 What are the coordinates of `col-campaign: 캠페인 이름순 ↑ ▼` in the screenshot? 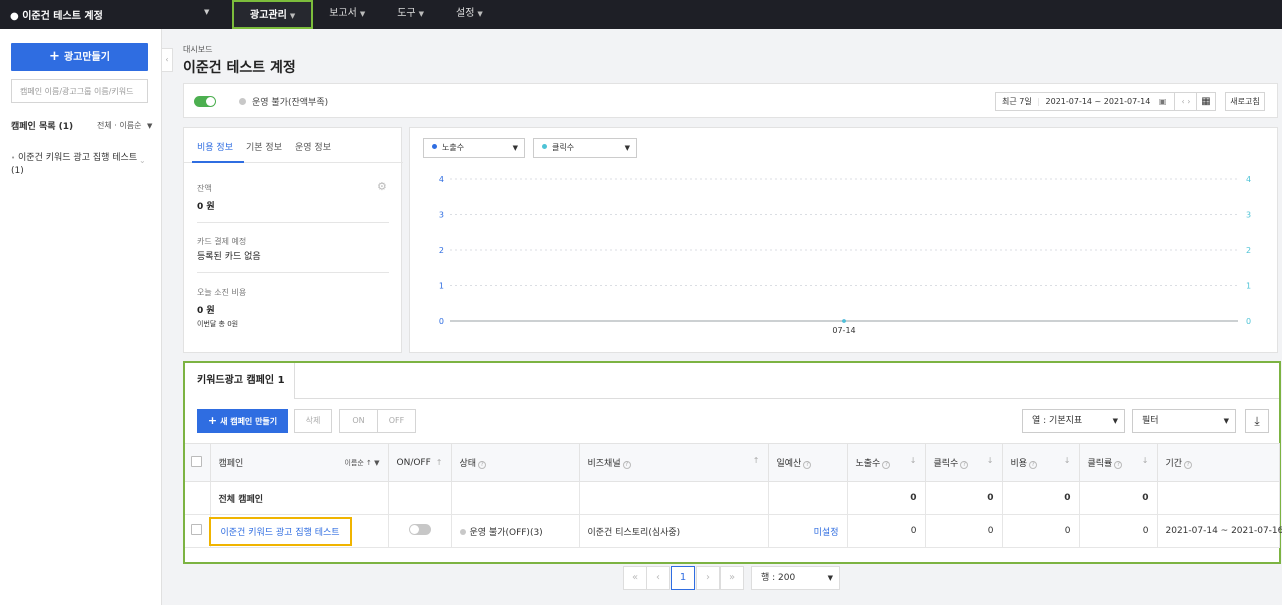 It's located at (299, 462).